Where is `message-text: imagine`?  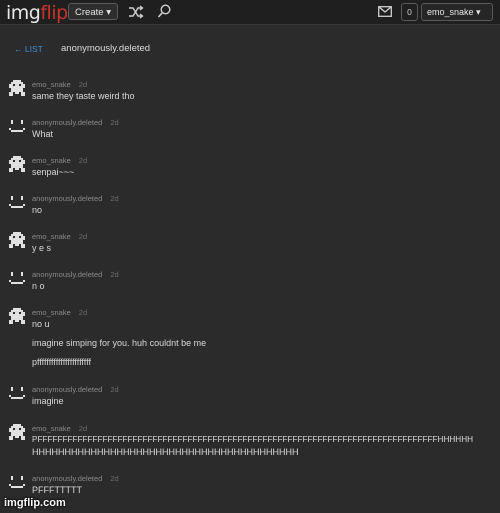
message-text: imagine is located at coordinates (48, 401).